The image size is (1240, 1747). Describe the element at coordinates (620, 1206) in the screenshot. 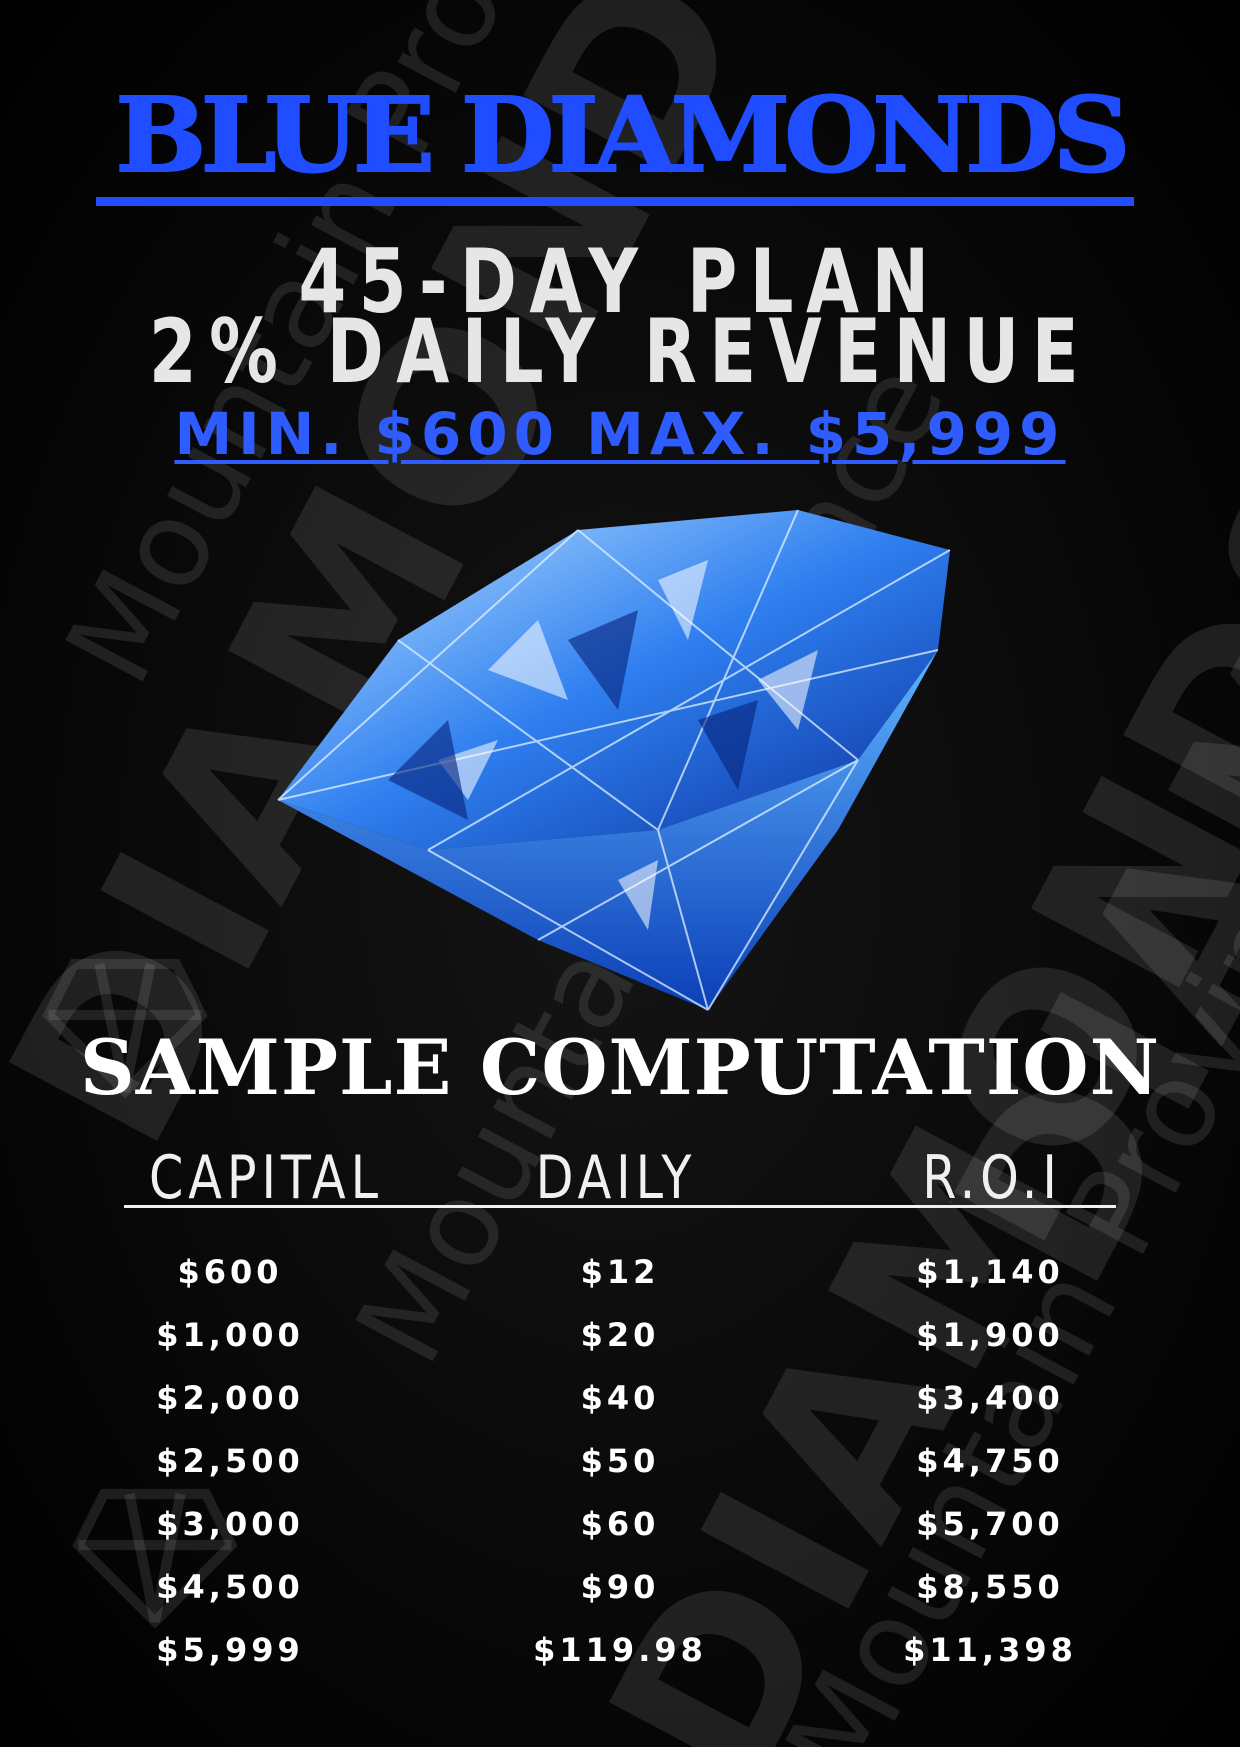

I see `header-divider` at that location.